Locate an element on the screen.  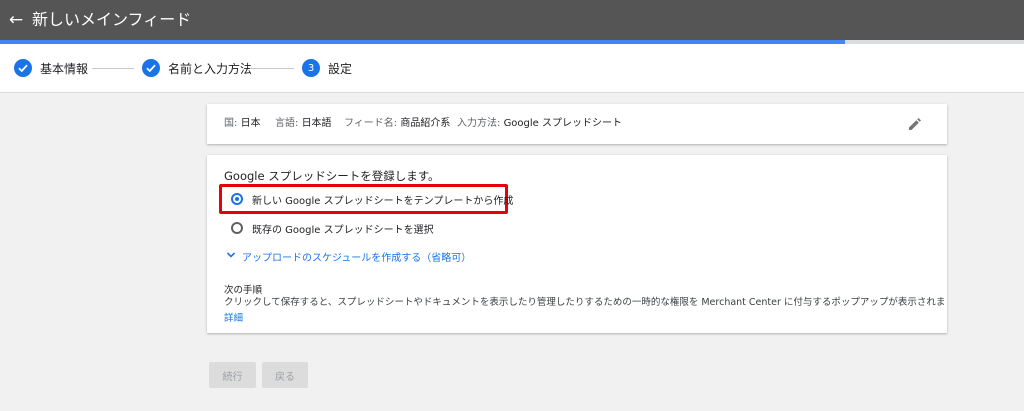
radio-button-checked is located at coordinates (237, 199).